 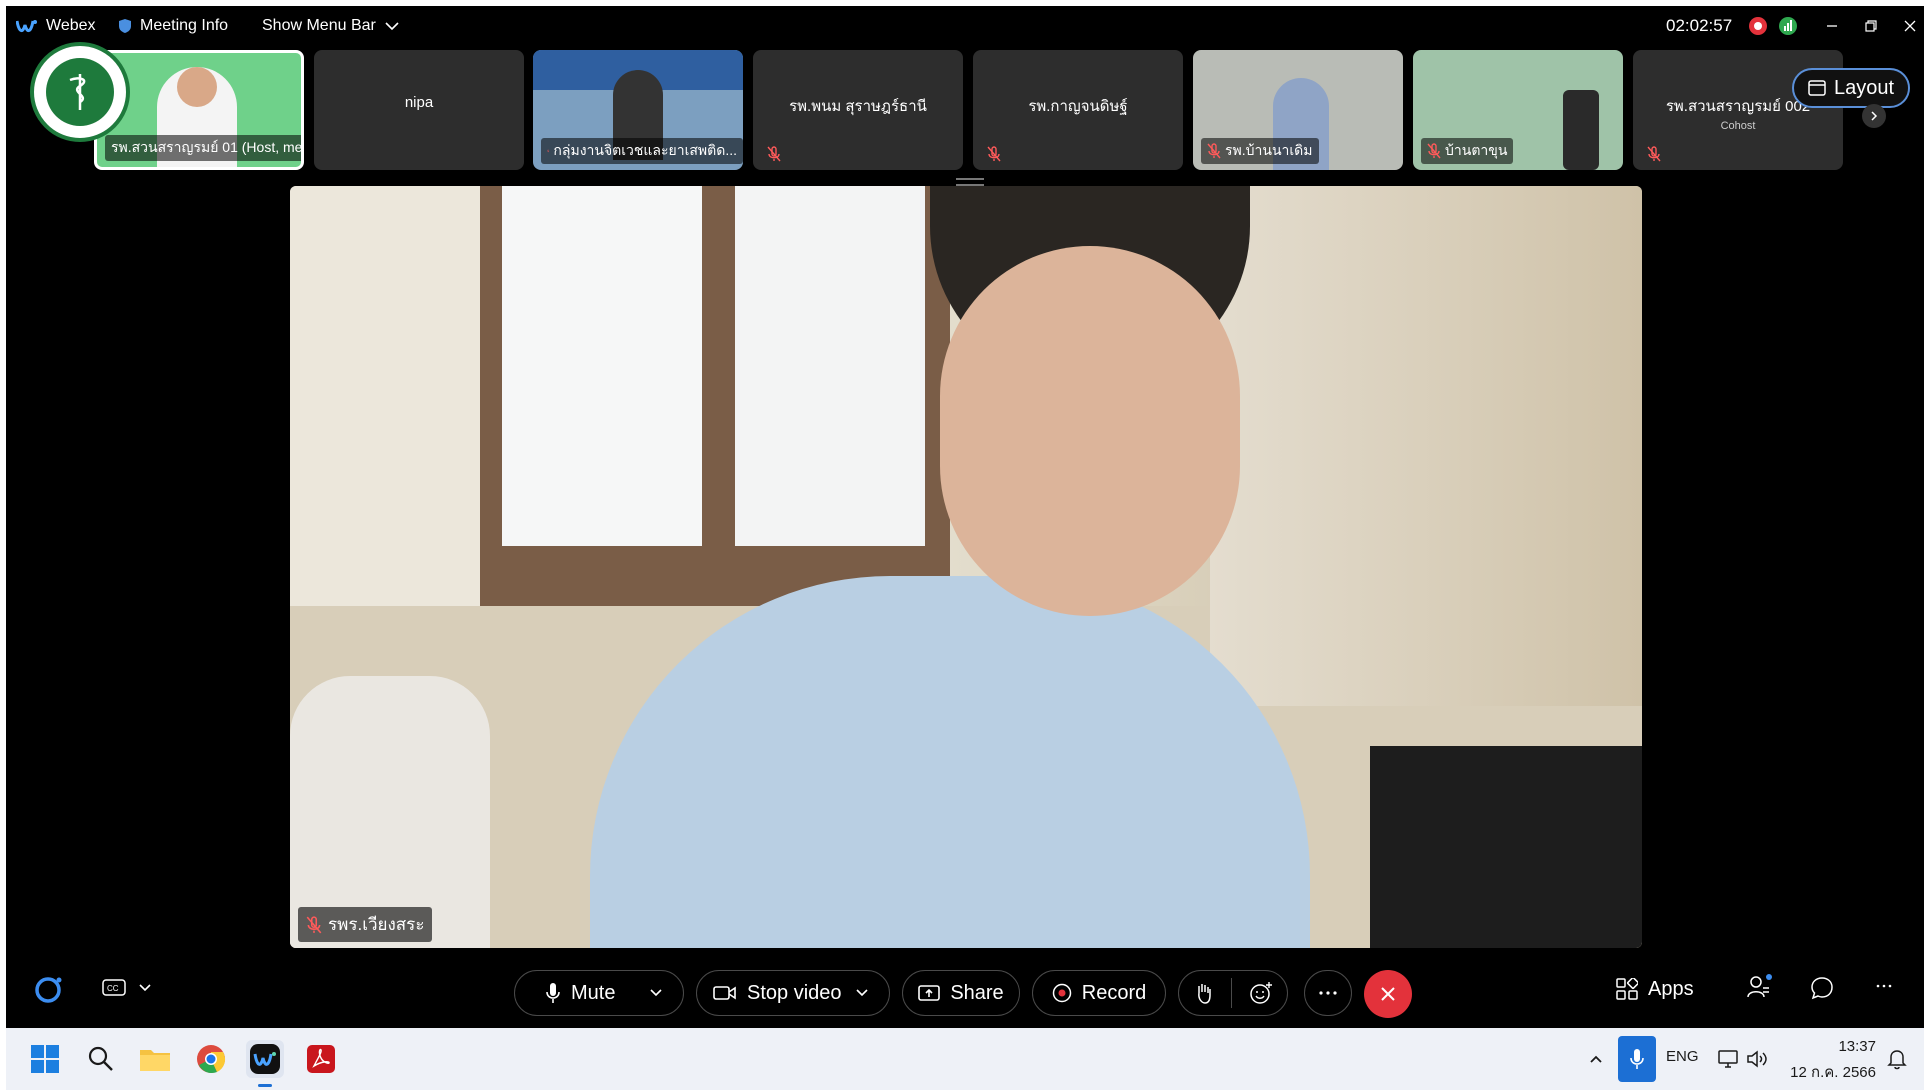 I want to click on captions-button: CC, so click(x=127, y=988).